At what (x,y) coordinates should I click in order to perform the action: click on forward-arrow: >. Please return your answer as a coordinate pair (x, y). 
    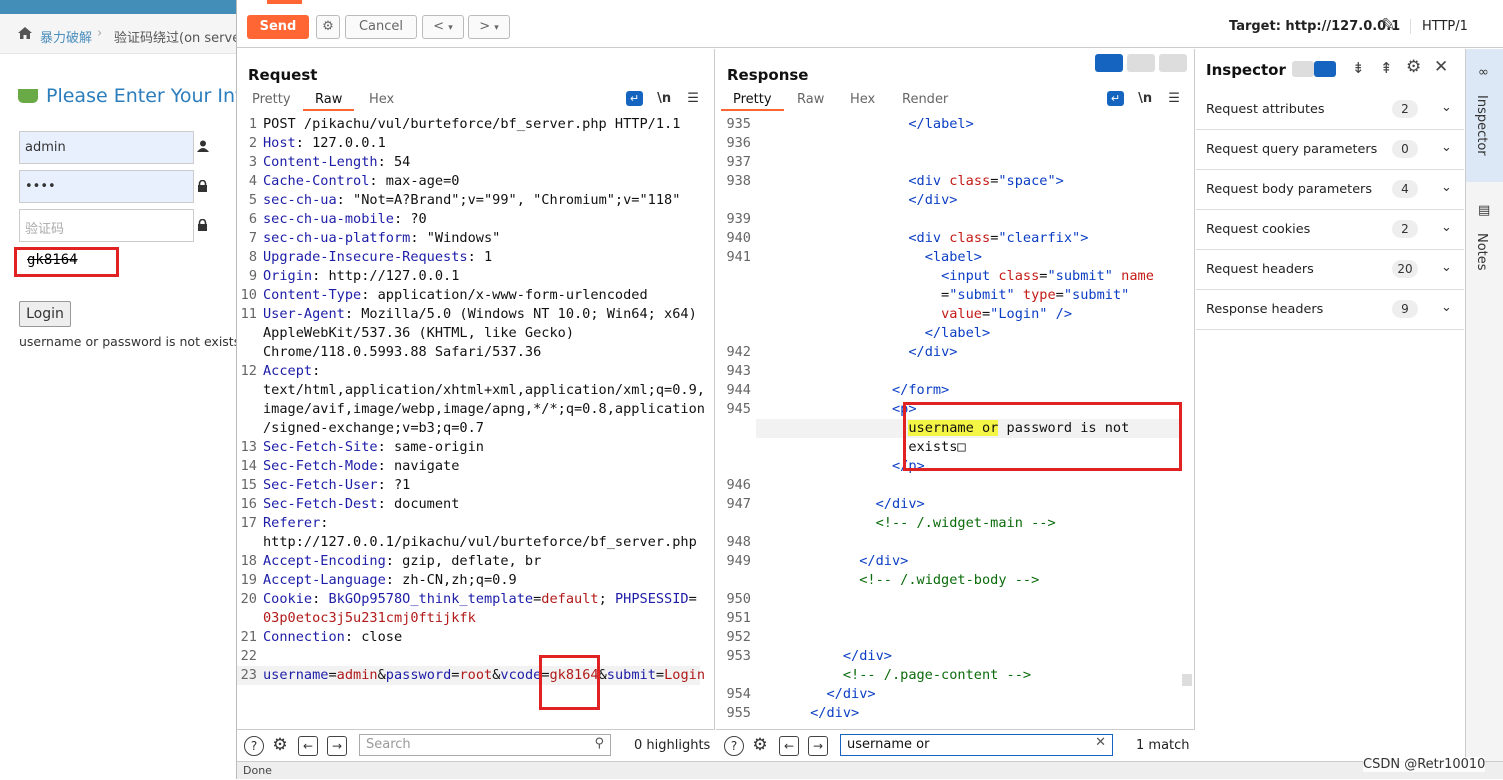
    Looking at the image, I should click on (485, 26).